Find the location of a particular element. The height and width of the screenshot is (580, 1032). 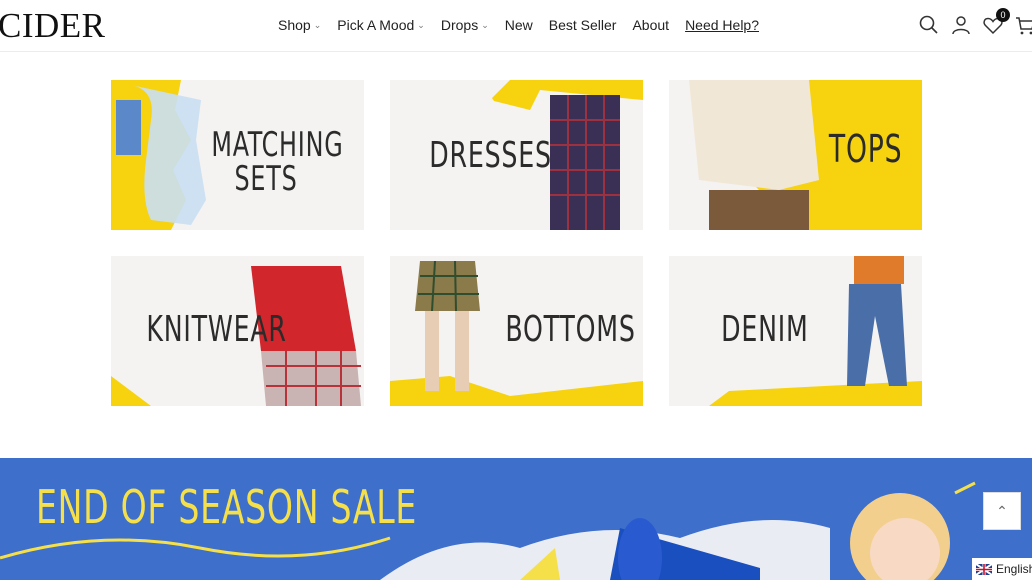

category-label: DRESSES is located at coordinates (490, 155).